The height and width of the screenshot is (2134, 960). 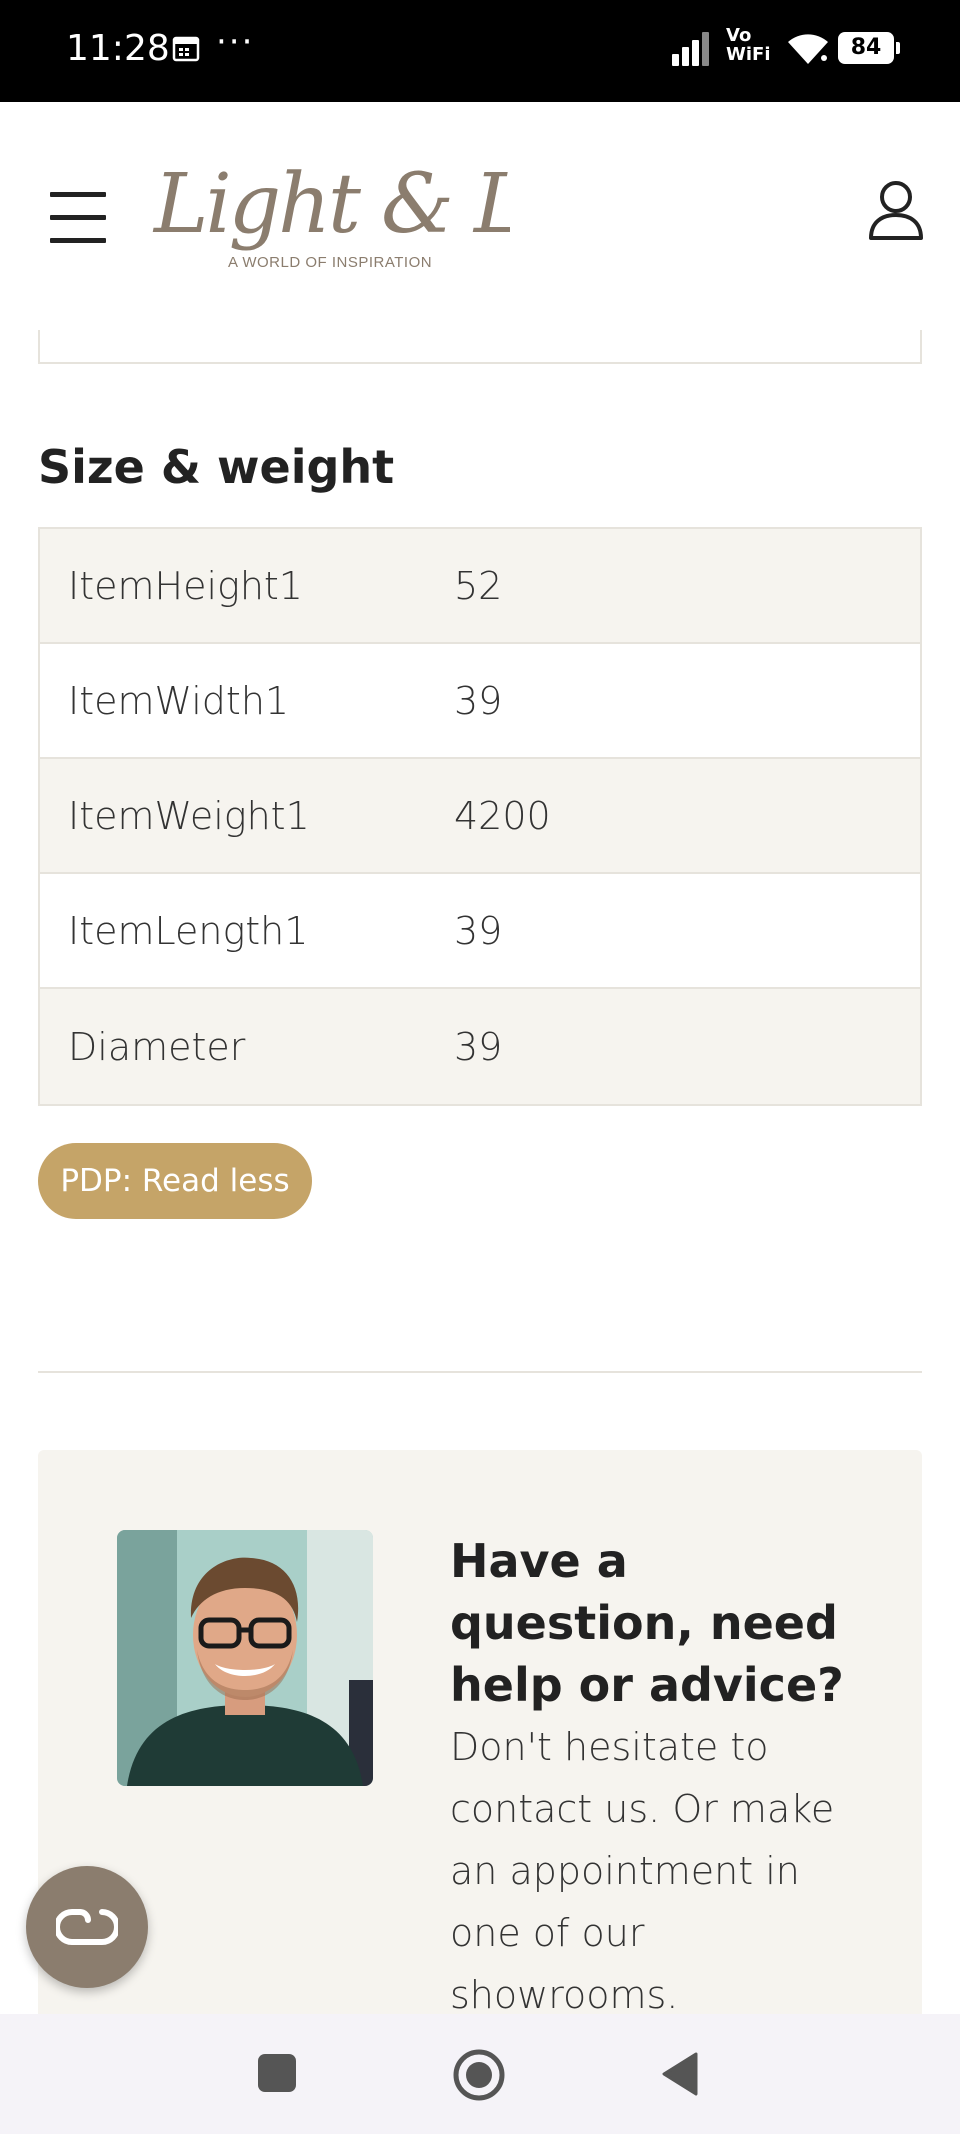 I want to click on chat-button, so click(x=87, y=1927).